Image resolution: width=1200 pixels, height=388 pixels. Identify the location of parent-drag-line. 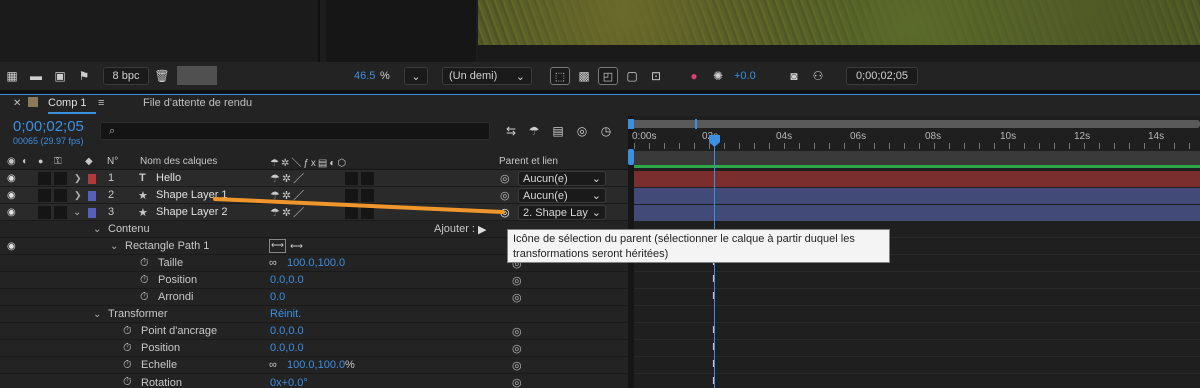
(359, 205).